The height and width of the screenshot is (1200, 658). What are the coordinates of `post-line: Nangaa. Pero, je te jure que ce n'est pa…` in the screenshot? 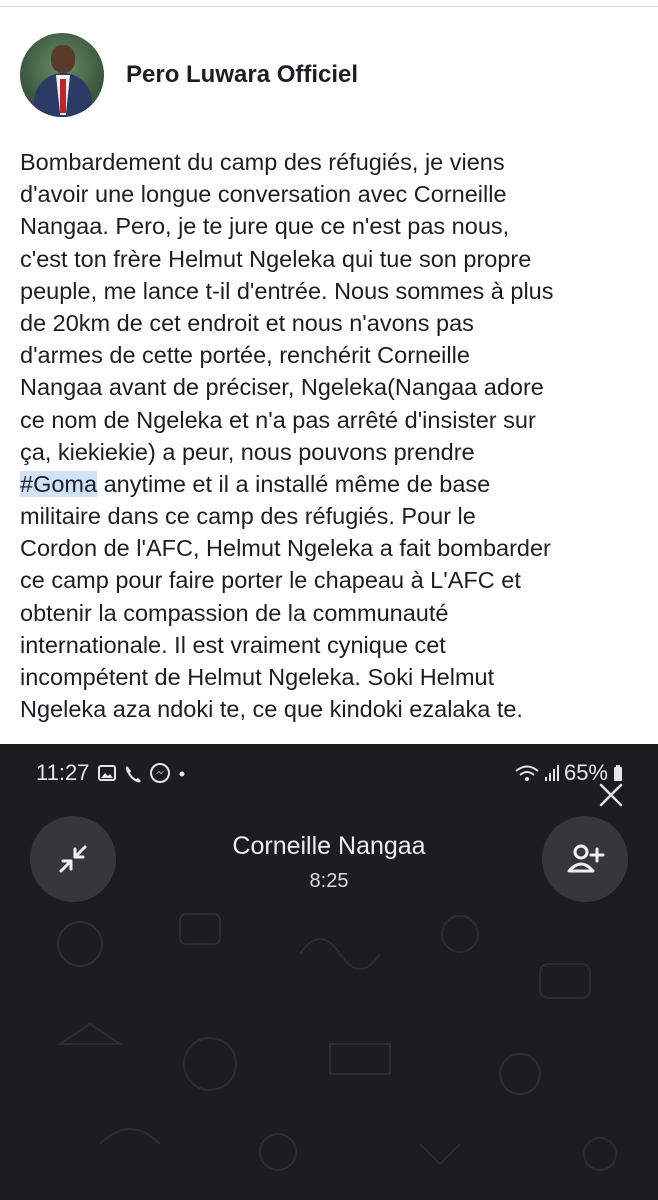 It's located at (265, 226).